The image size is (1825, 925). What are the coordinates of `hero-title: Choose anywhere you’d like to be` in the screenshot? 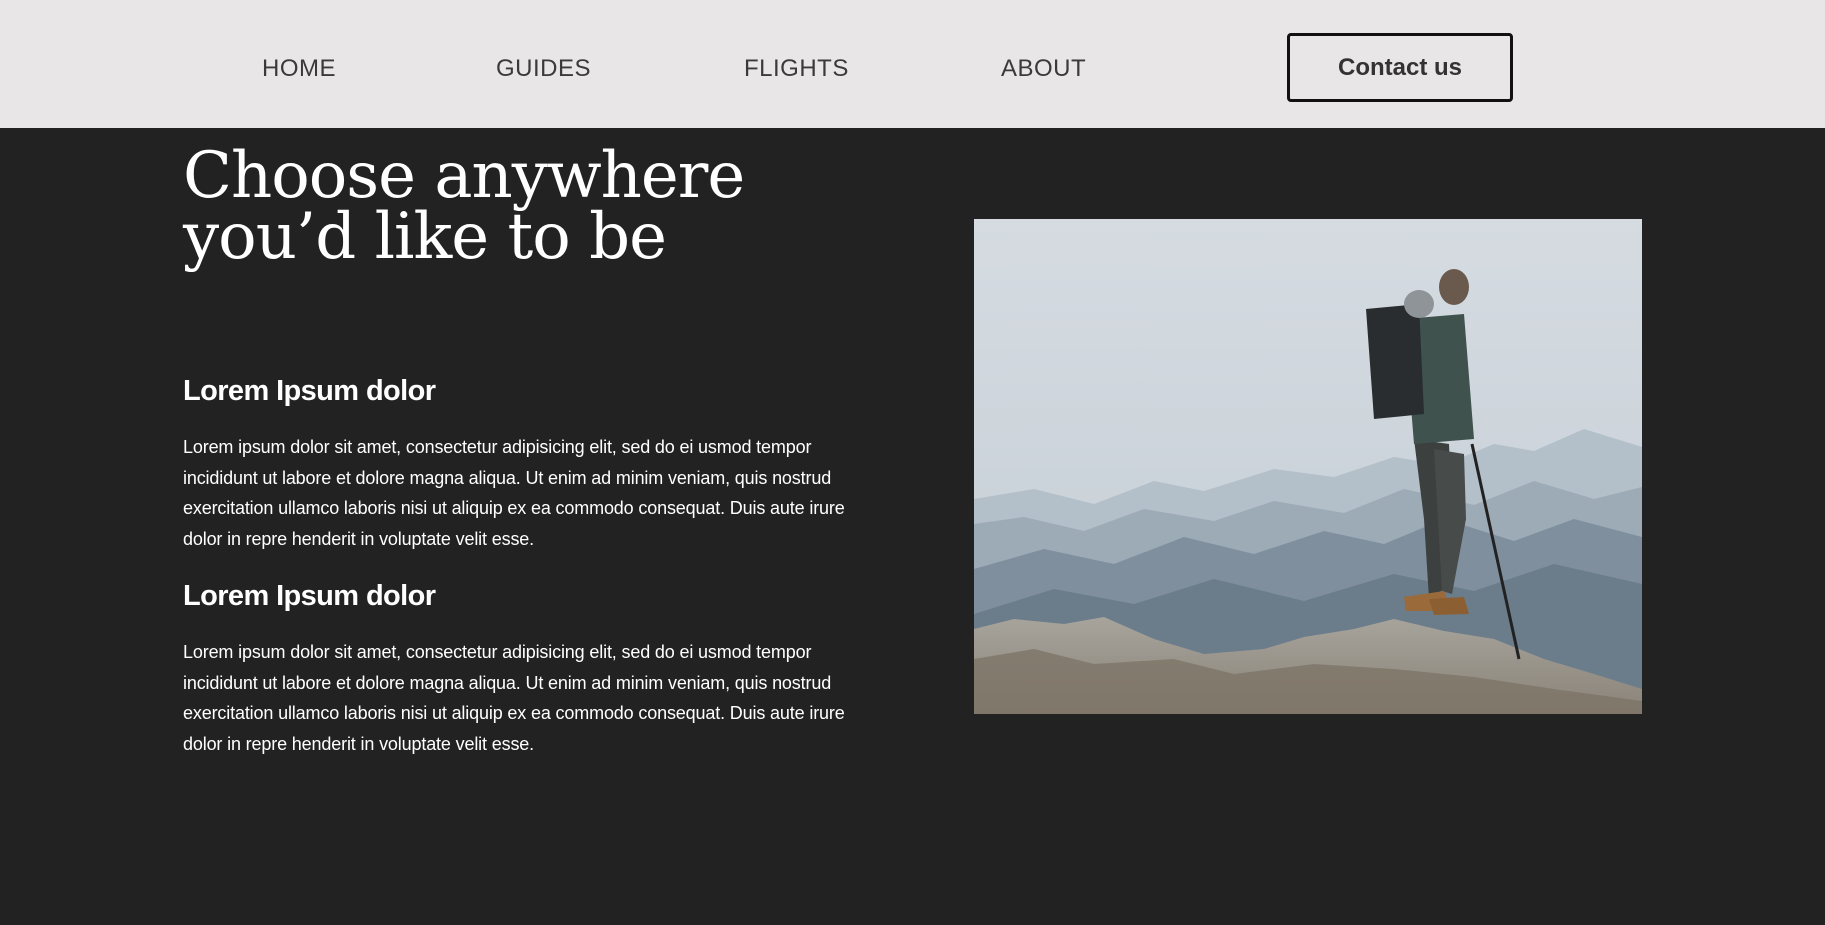 It's located at (493, 206).